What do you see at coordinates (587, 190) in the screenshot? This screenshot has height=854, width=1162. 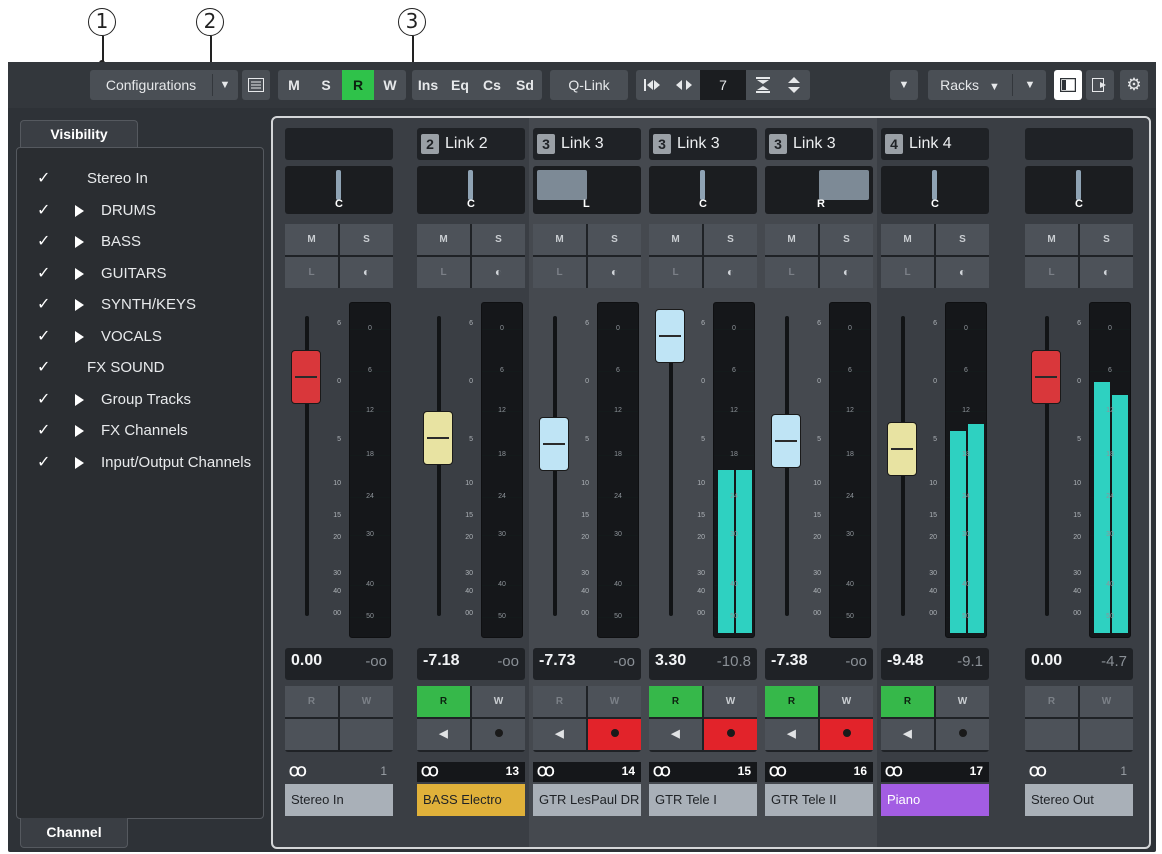 I see `pan-control: L` at bounding box center [587, 190].